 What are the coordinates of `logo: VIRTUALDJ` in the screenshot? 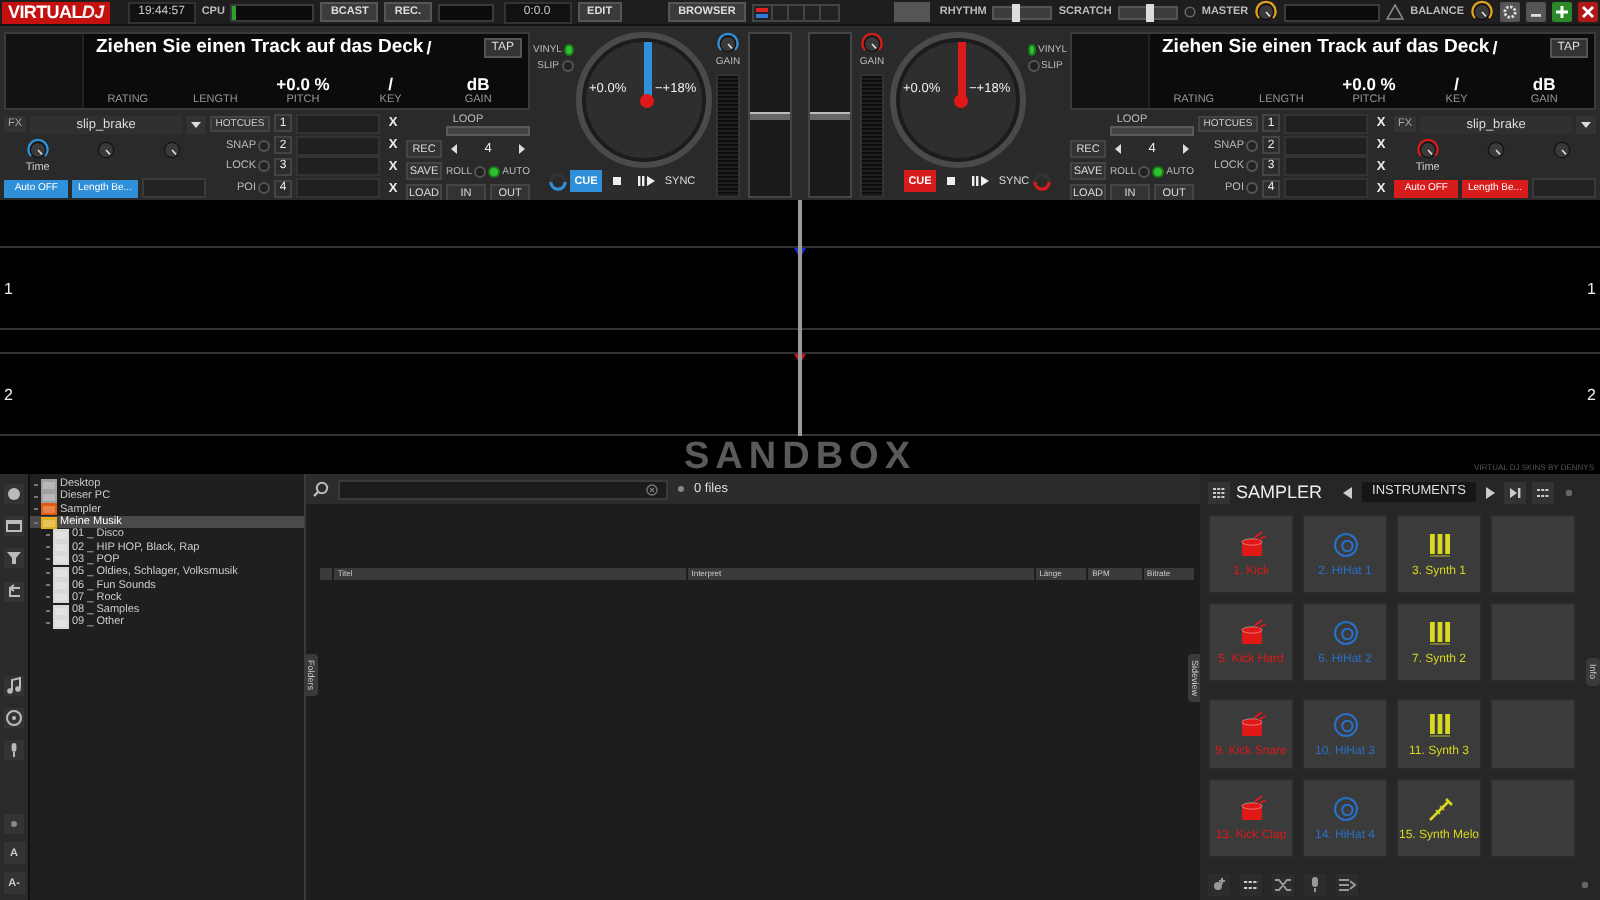 It's located at (56, 12).